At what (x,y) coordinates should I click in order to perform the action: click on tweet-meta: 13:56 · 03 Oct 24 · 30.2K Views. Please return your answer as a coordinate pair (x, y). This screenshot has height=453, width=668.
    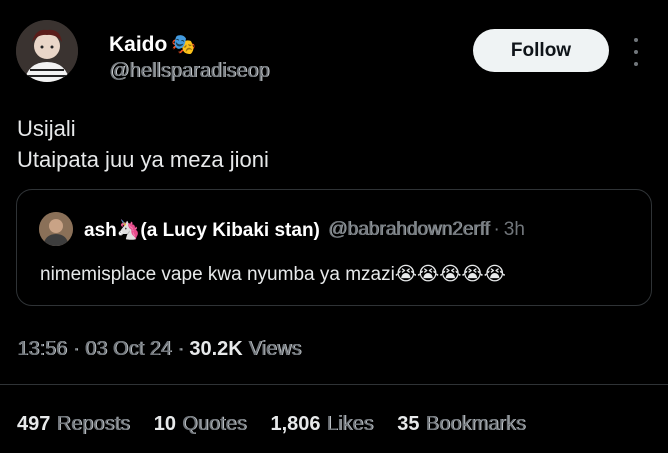
    Looking at the image, I should click on (159, 349).